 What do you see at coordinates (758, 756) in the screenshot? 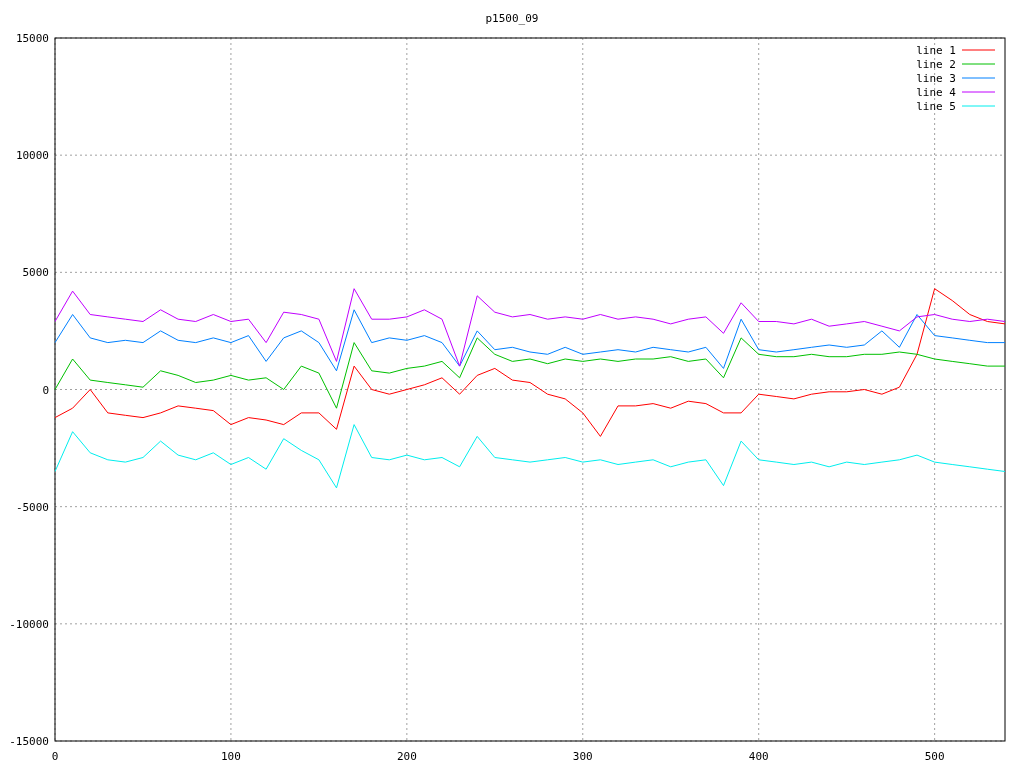
I see `x-tick-label: 400` at bounding box center [758, 756].